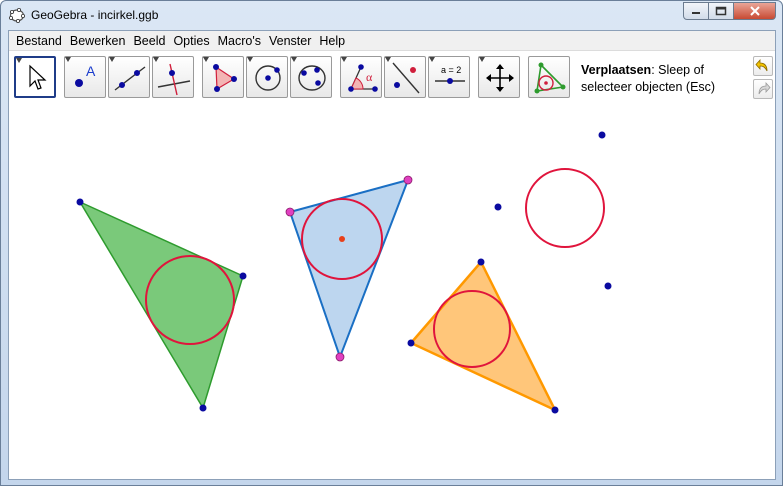  I want to click on line-through-points-icon, so click(130, 78).